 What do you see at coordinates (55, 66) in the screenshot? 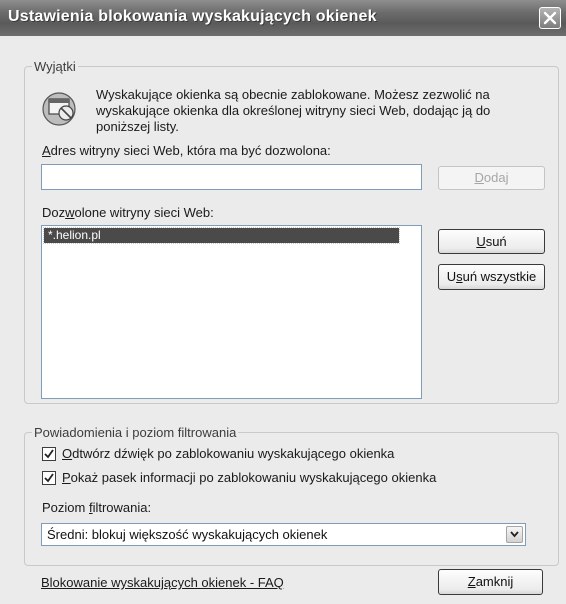
I see `exceptions-legend: Wyjątki` at bounding box center [55, 66].